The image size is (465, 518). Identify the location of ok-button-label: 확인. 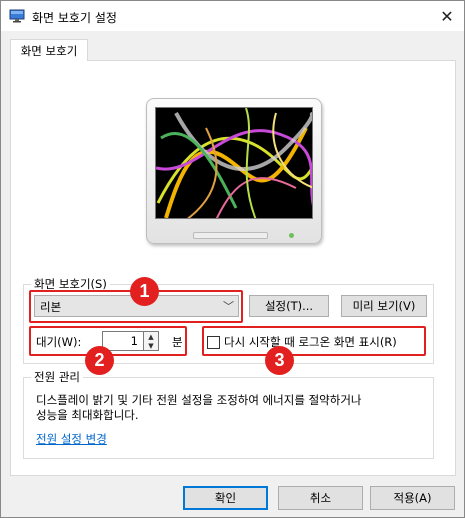
(225, 498).